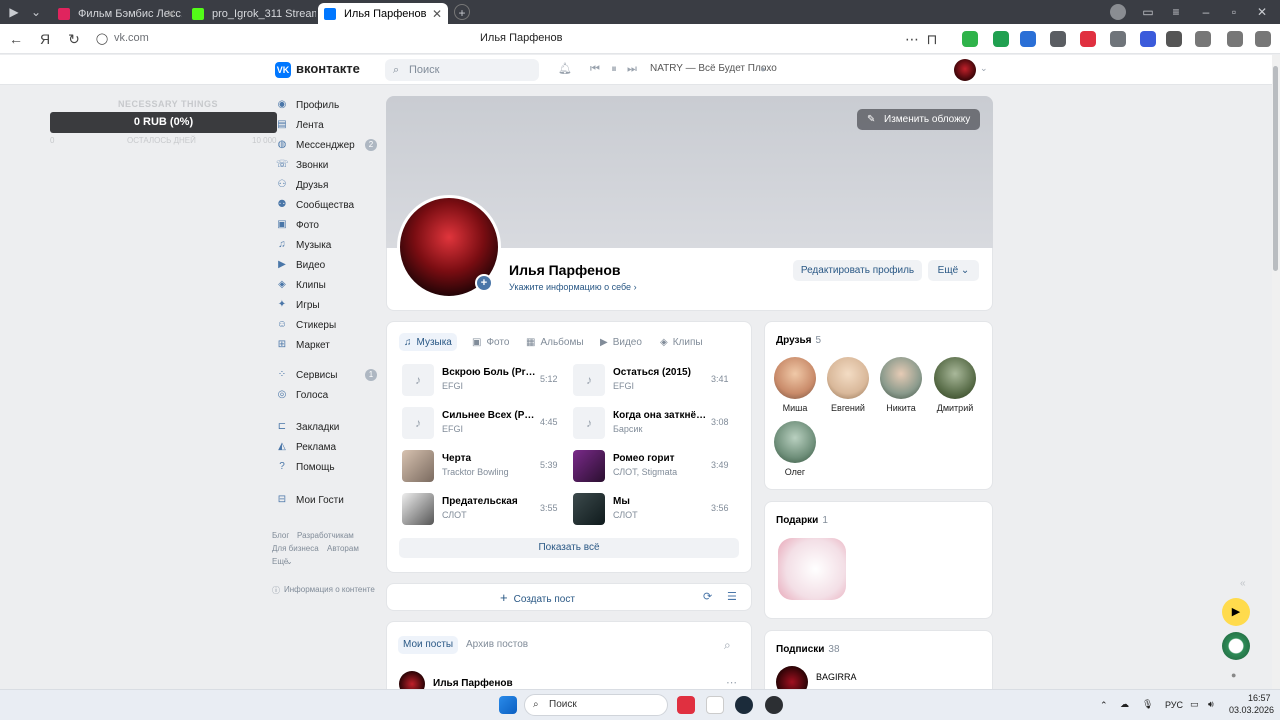  What do you see at coordinates (1251, 710) in the screenshot?
I see `clock-date: 03.03.2026` at bounding box center [1251, 710].